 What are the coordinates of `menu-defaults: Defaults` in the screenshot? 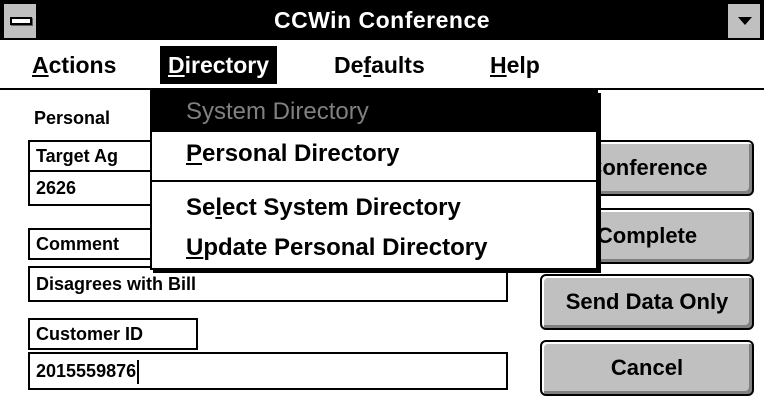 It's located at (379, 65).